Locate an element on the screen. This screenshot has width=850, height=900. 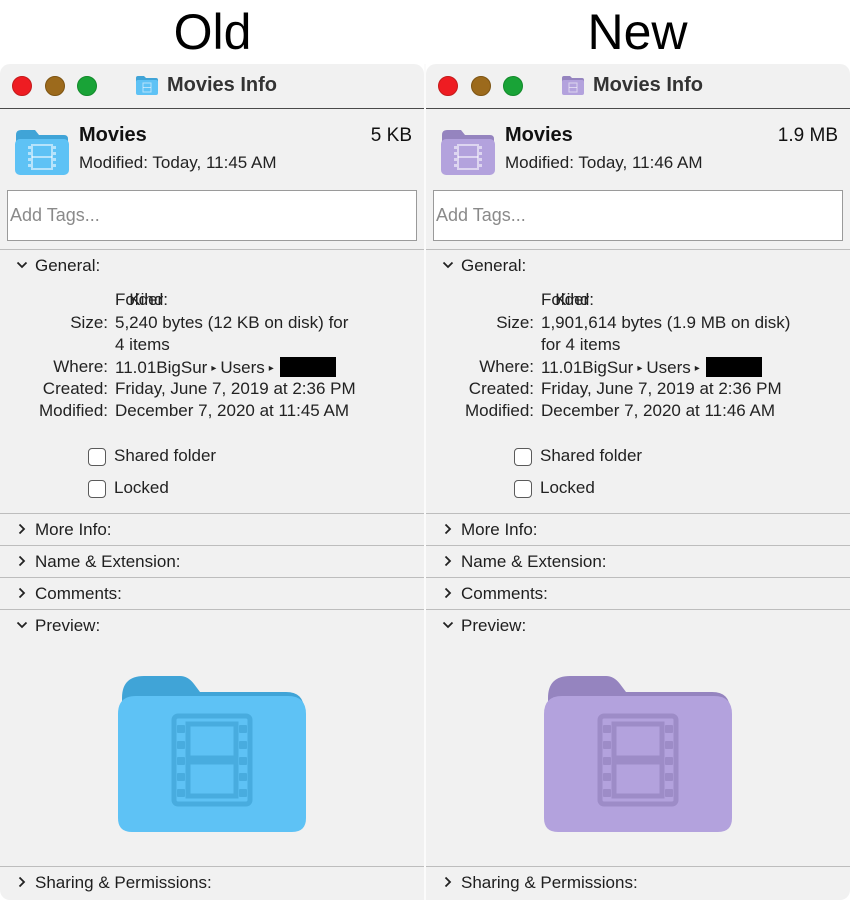
size-value: 1,901,614 bytes (1.9 MB on disk) is located at coordinates (666, 322).